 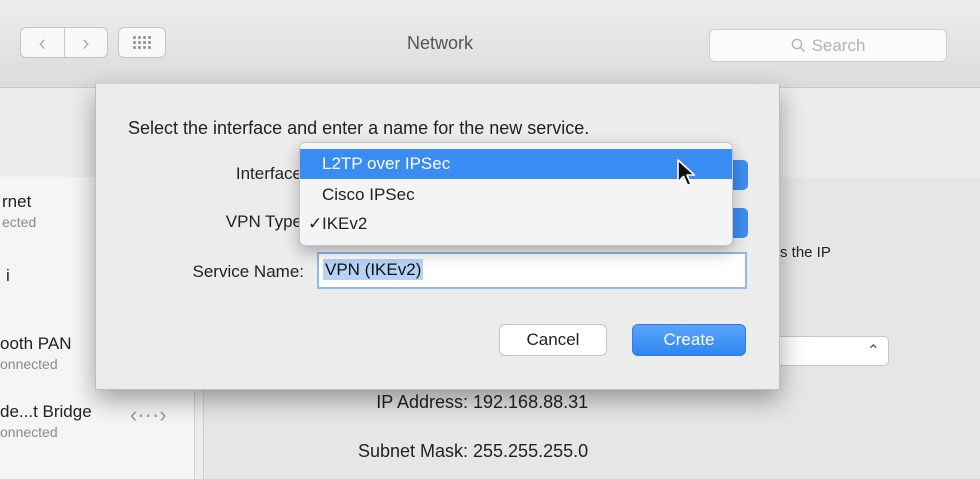 What do you see at coordinates (46, 411) in the screenshot?
I see `service-name: de...t Bridge` at bounding box center [46, 411].